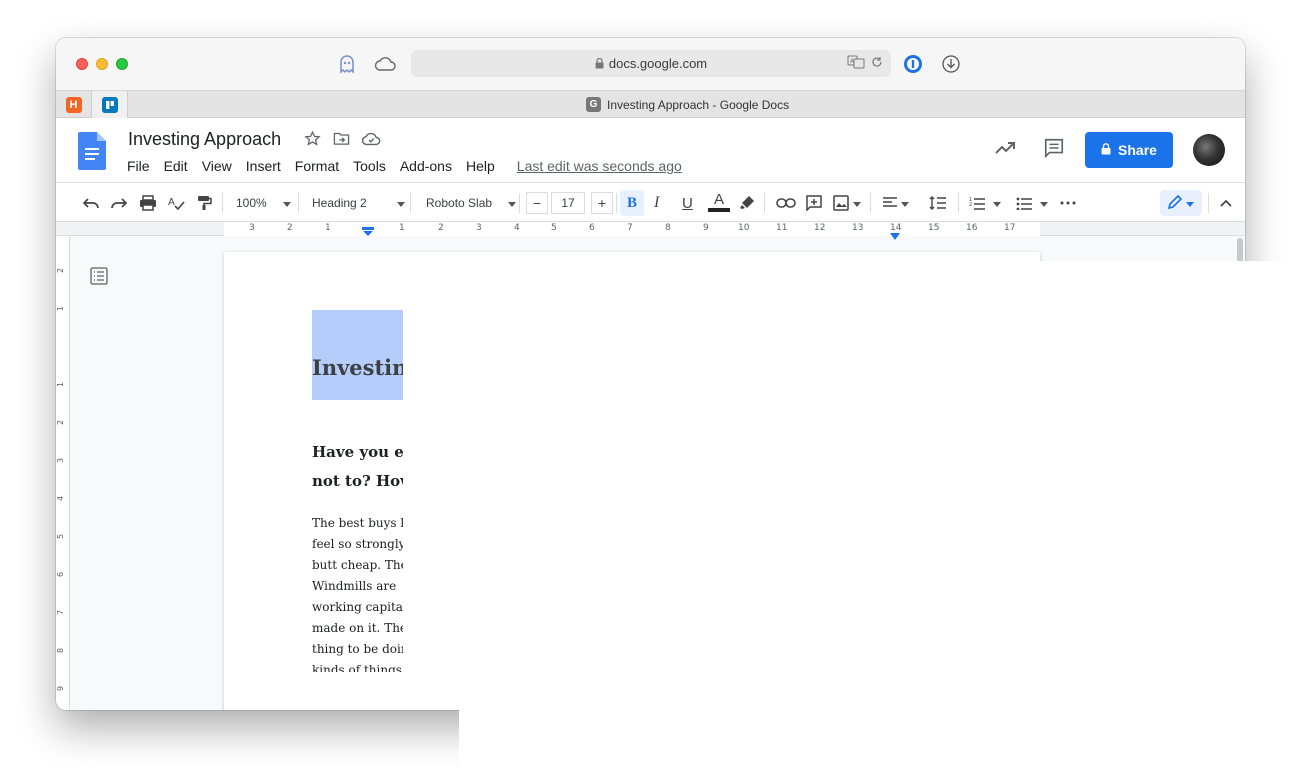 The height and width of the screenshot is (784, 1301). What do you see at coordinates (263, 166) in the screenshot?
I see `menu-insert: Insert` at bounding box center [263, 166].